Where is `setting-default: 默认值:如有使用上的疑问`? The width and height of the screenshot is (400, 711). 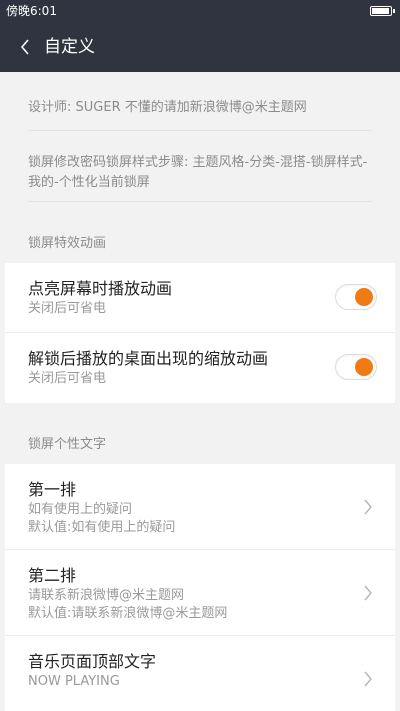 setting-default: 默认值:如有使用上的疑问 is located at coordinates (102, 527).